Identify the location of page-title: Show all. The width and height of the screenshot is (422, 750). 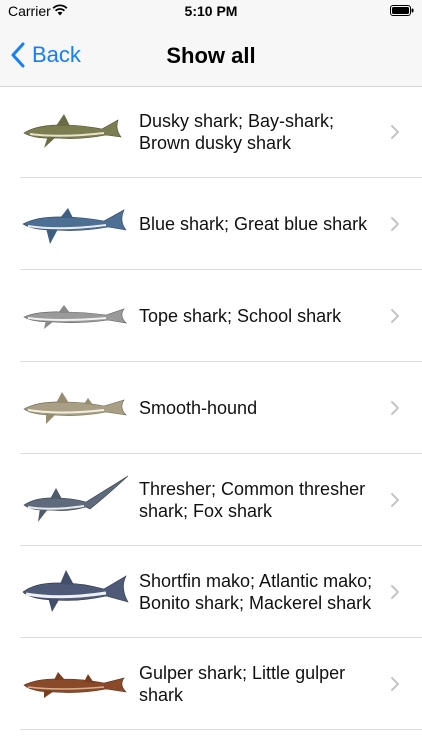
(211, 55).